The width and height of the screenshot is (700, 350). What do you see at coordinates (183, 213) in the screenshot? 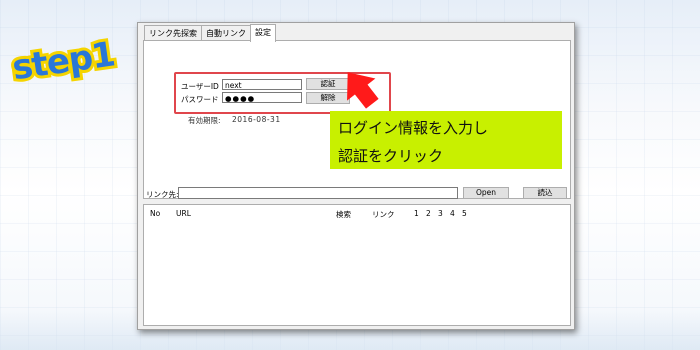
I see `column-header-url: URL` at bounding box center [183, 213].